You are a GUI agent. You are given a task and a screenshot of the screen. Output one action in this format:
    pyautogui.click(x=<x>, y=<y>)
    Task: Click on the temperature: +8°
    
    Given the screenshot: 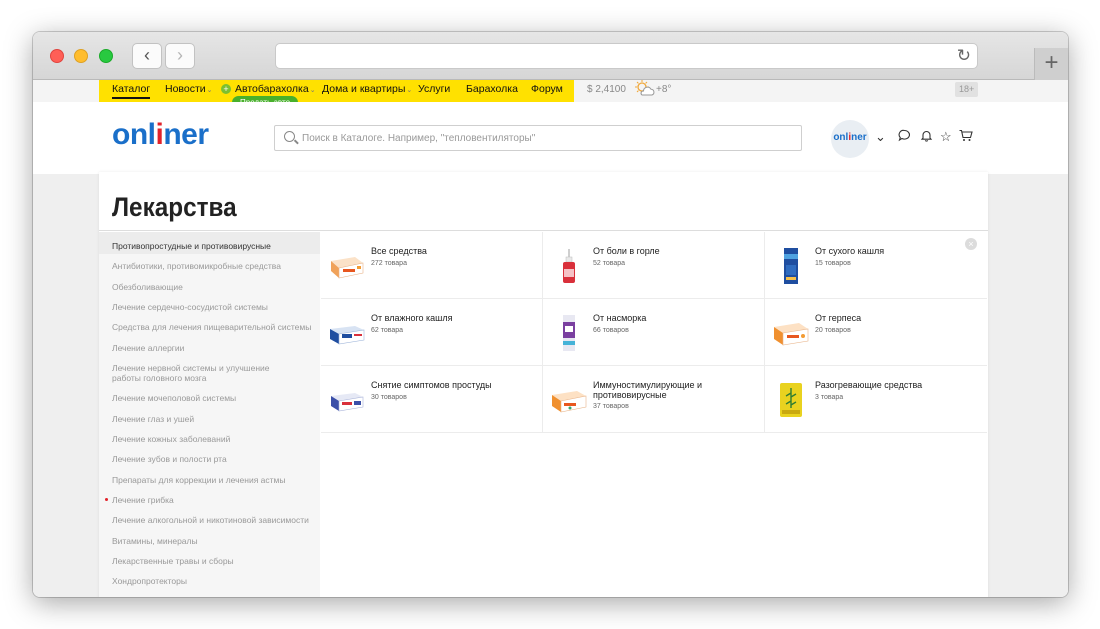 What is the action you would take?
    pyautogui.click(x=663, y=89)
    